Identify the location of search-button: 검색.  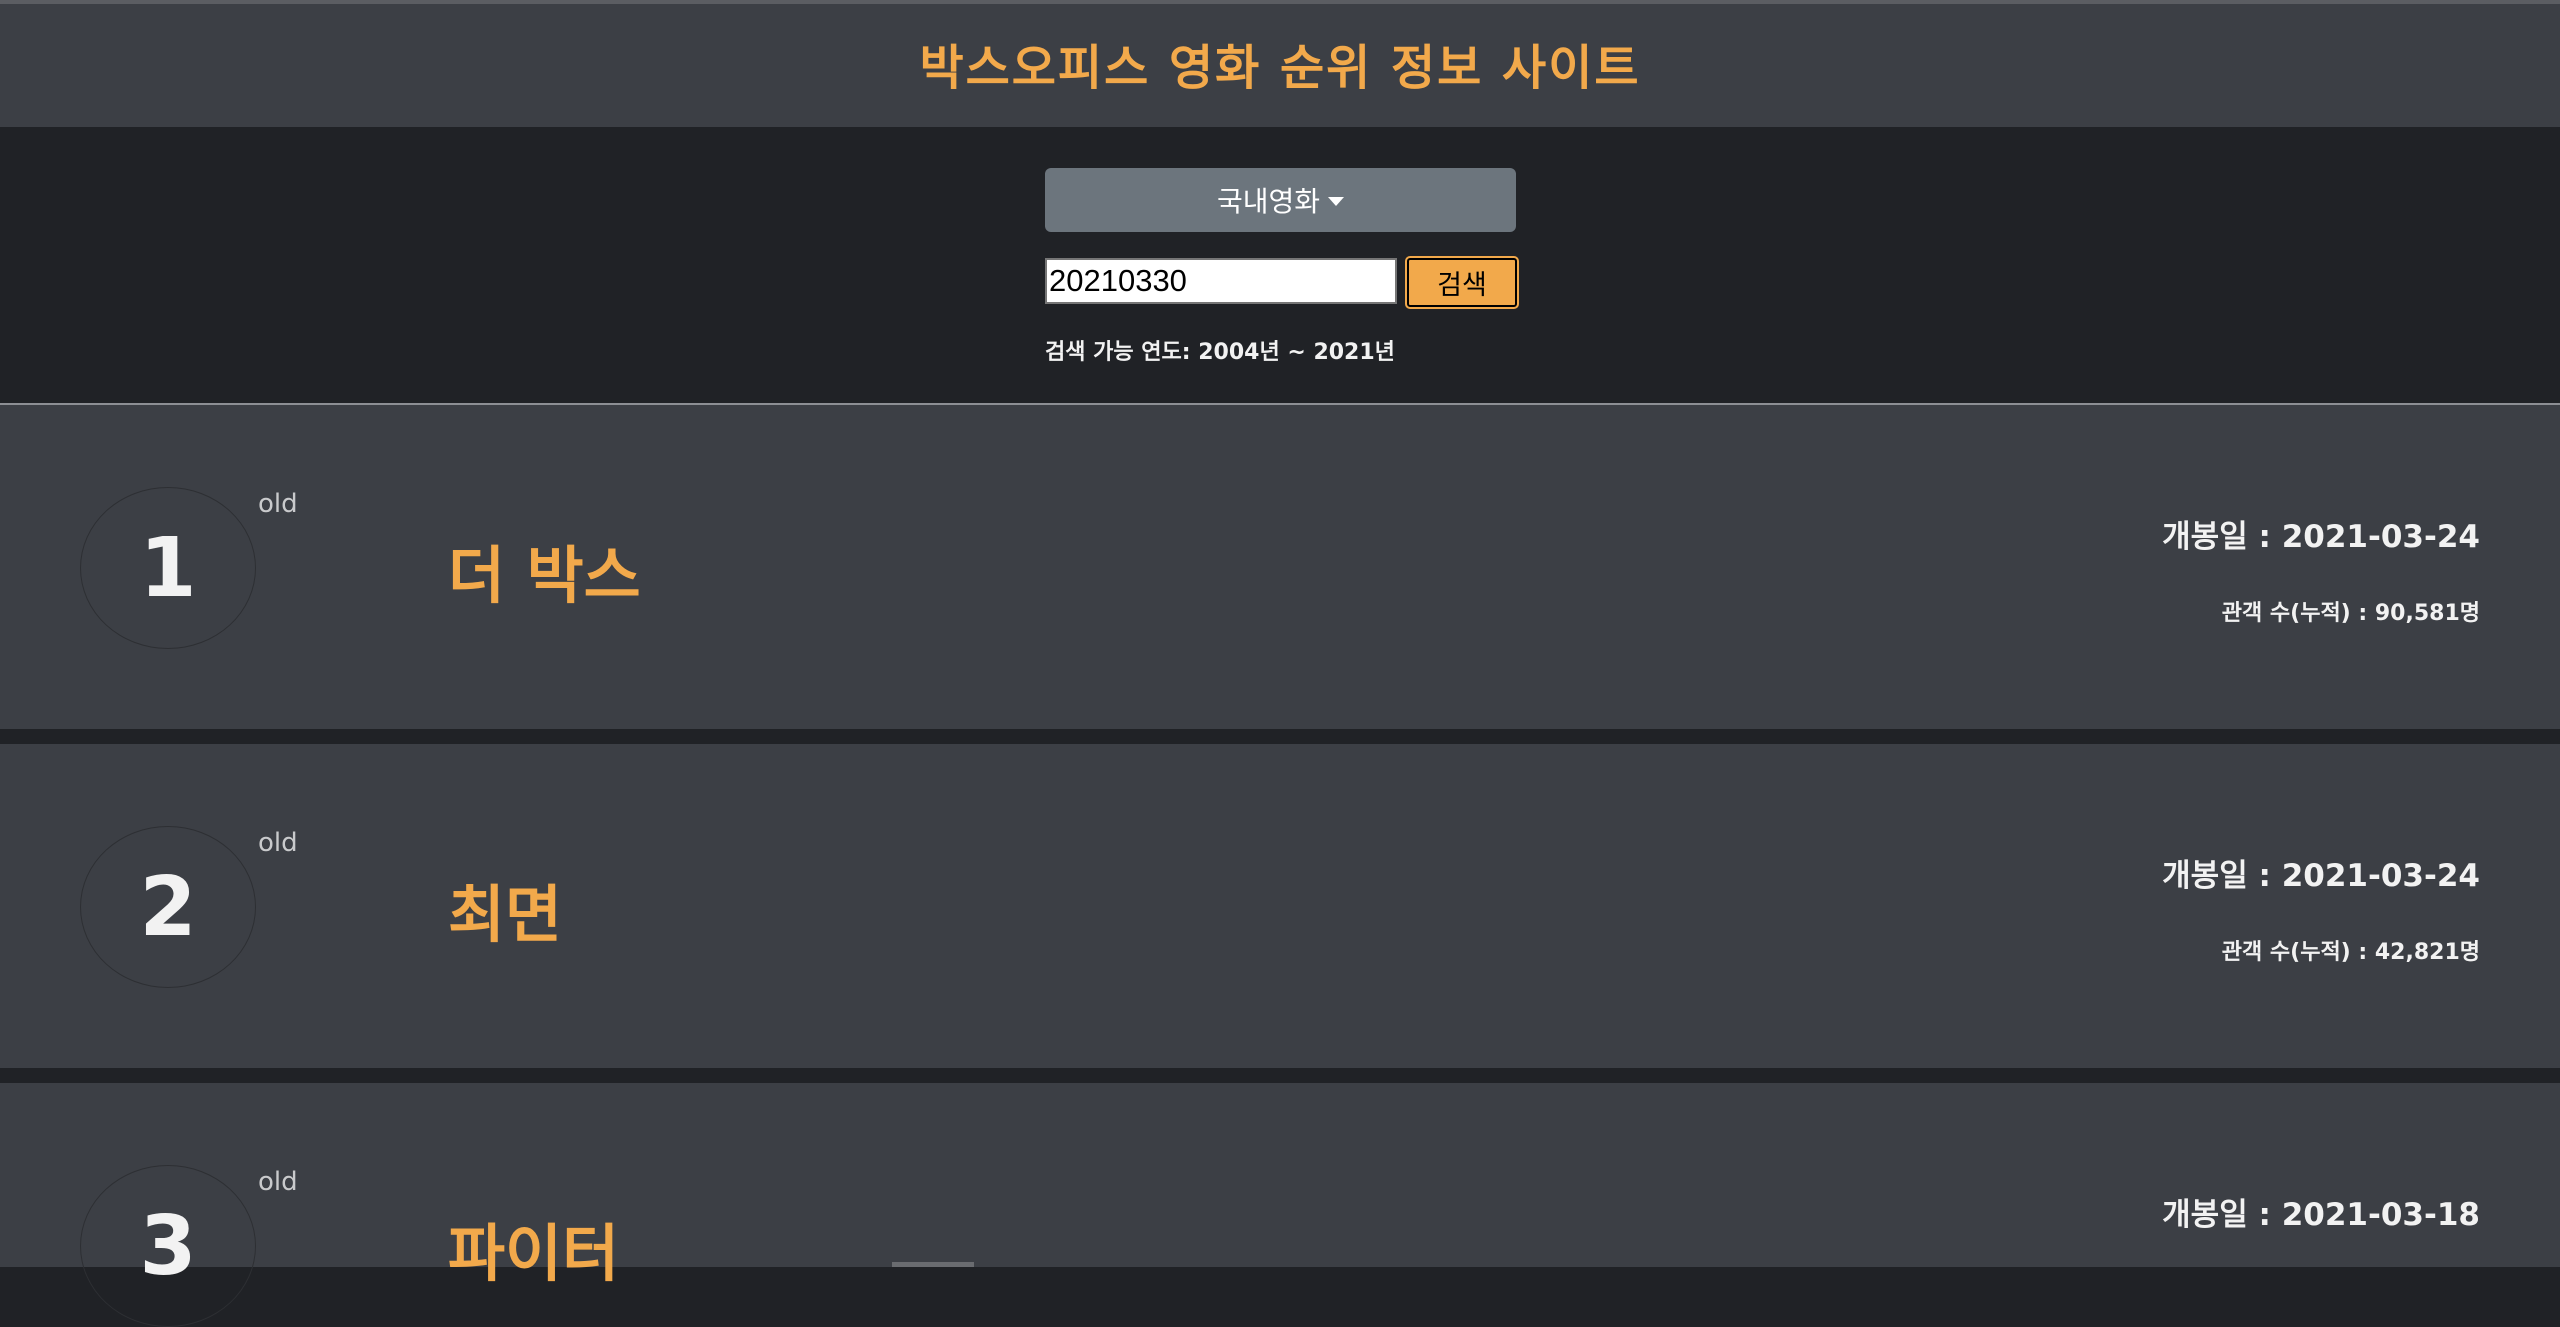
(1462, 282).